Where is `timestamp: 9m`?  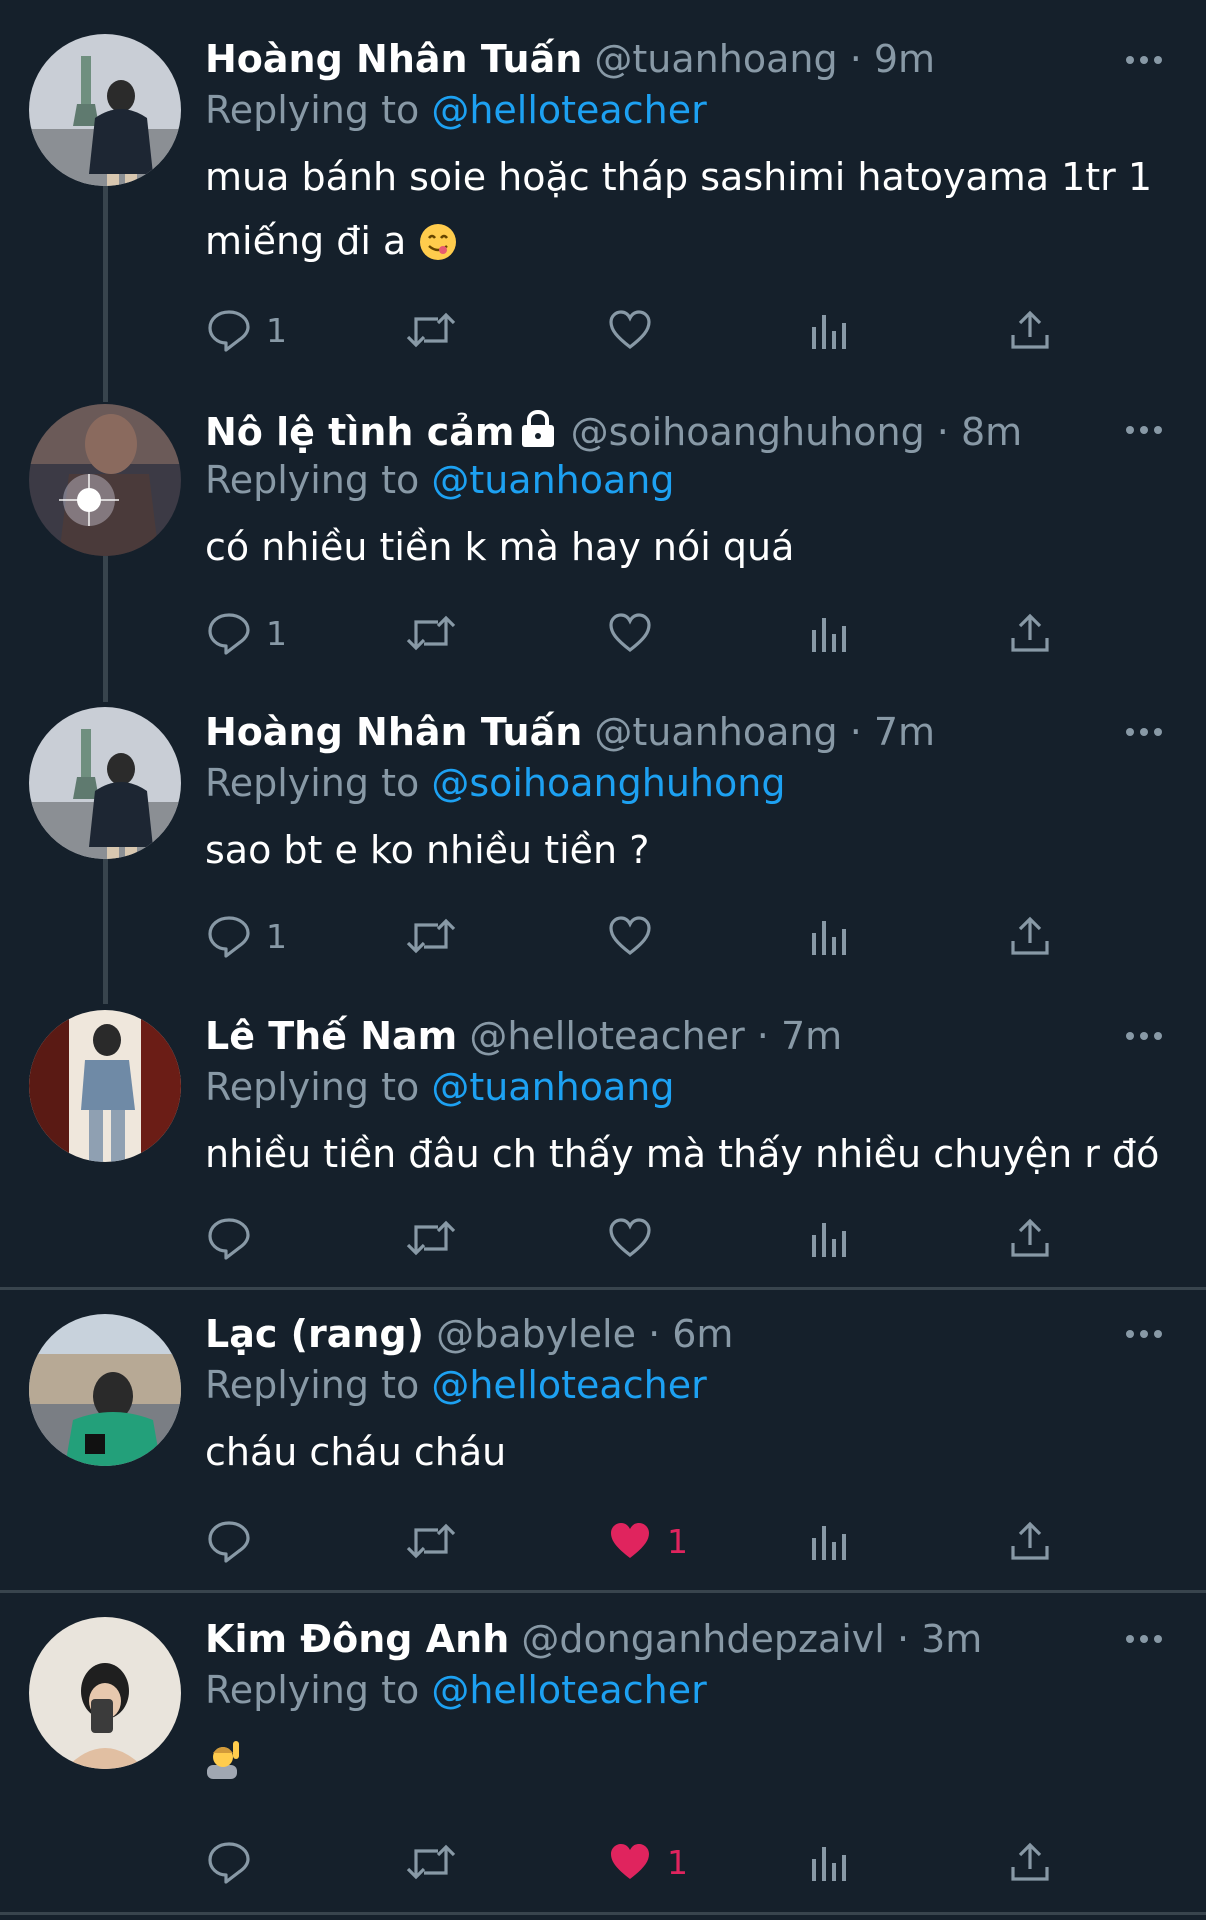 timestamp: 9m is located at coordinates (904, 59).